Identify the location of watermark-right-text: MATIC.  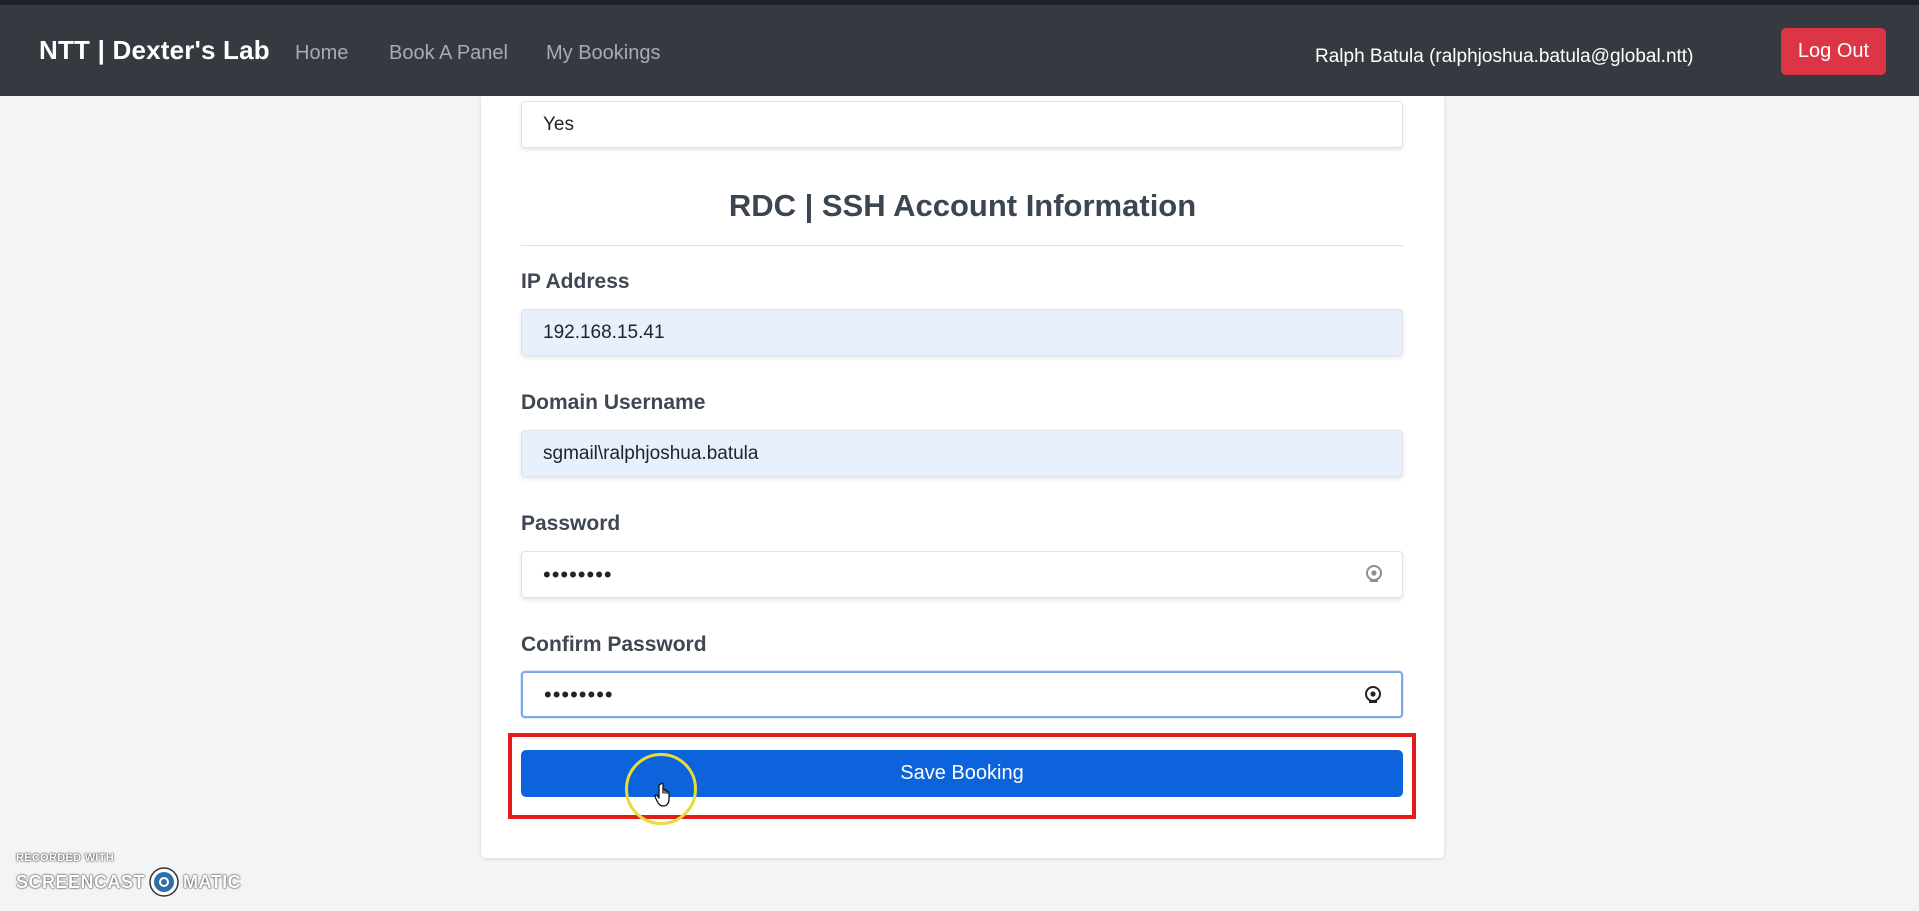
(212, 881).